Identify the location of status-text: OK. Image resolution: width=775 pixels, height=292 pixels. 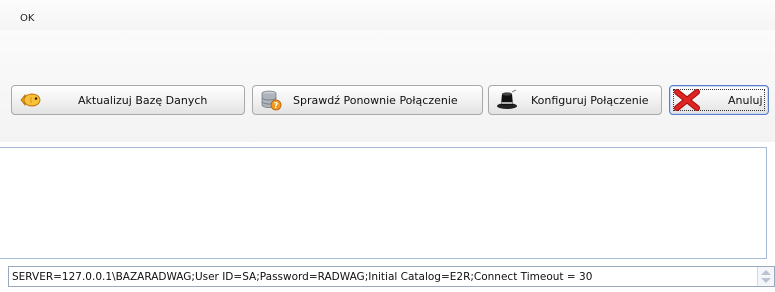
(27, 18).